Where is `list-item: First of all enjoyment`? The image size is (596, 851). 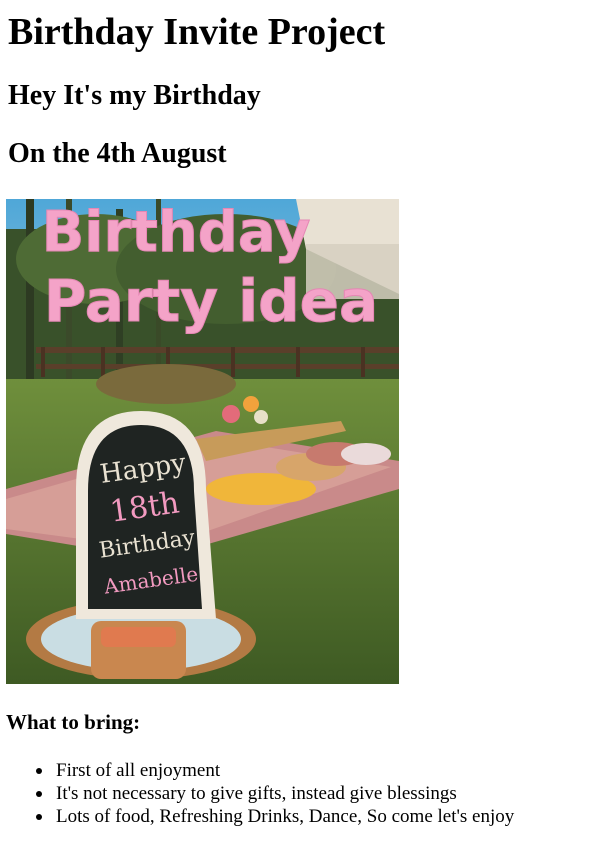 list-item: First of all enjoyment is located at coordinates (274, 770).